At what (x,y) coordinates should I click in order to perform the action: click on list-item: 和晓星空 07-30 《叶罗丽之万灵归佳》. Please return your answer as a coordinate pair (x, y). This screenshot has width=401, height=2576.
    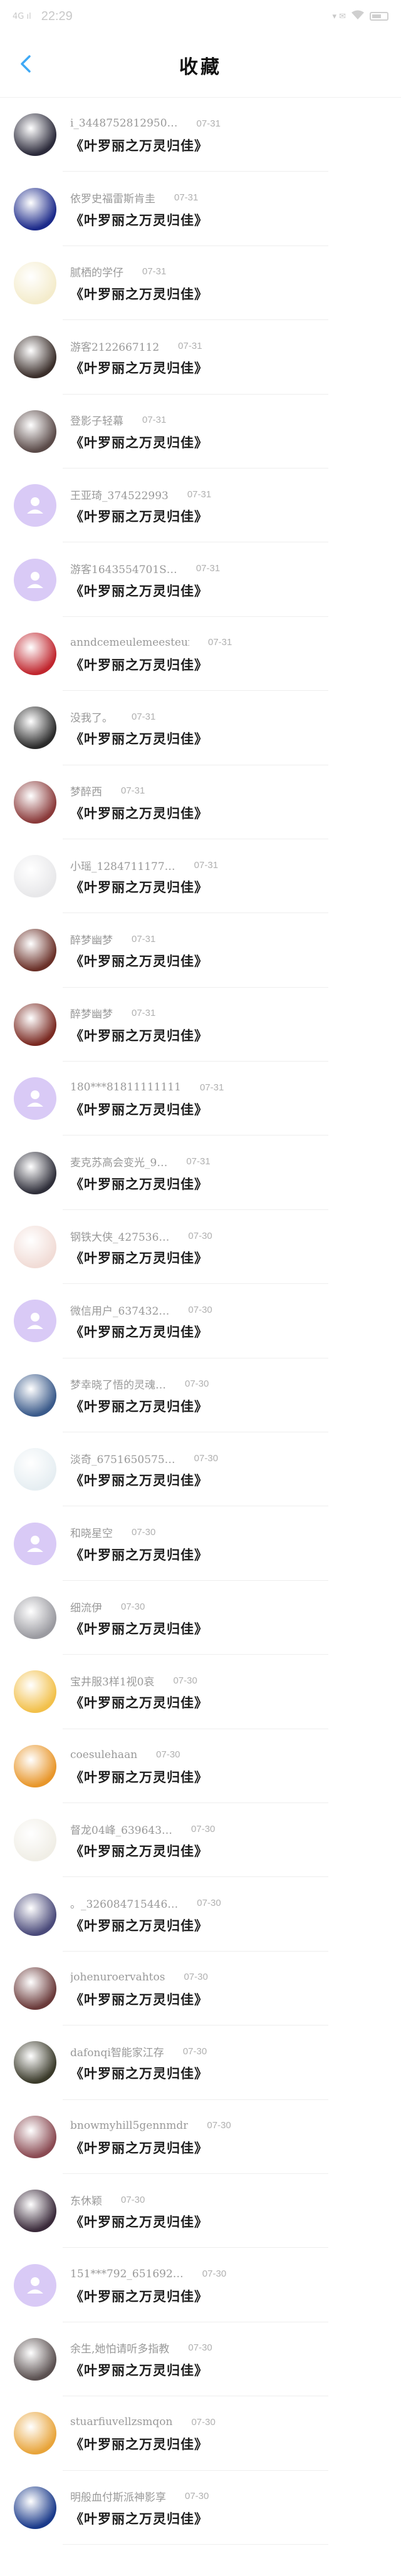
    Looking at the image, I should click on (200, 1543).